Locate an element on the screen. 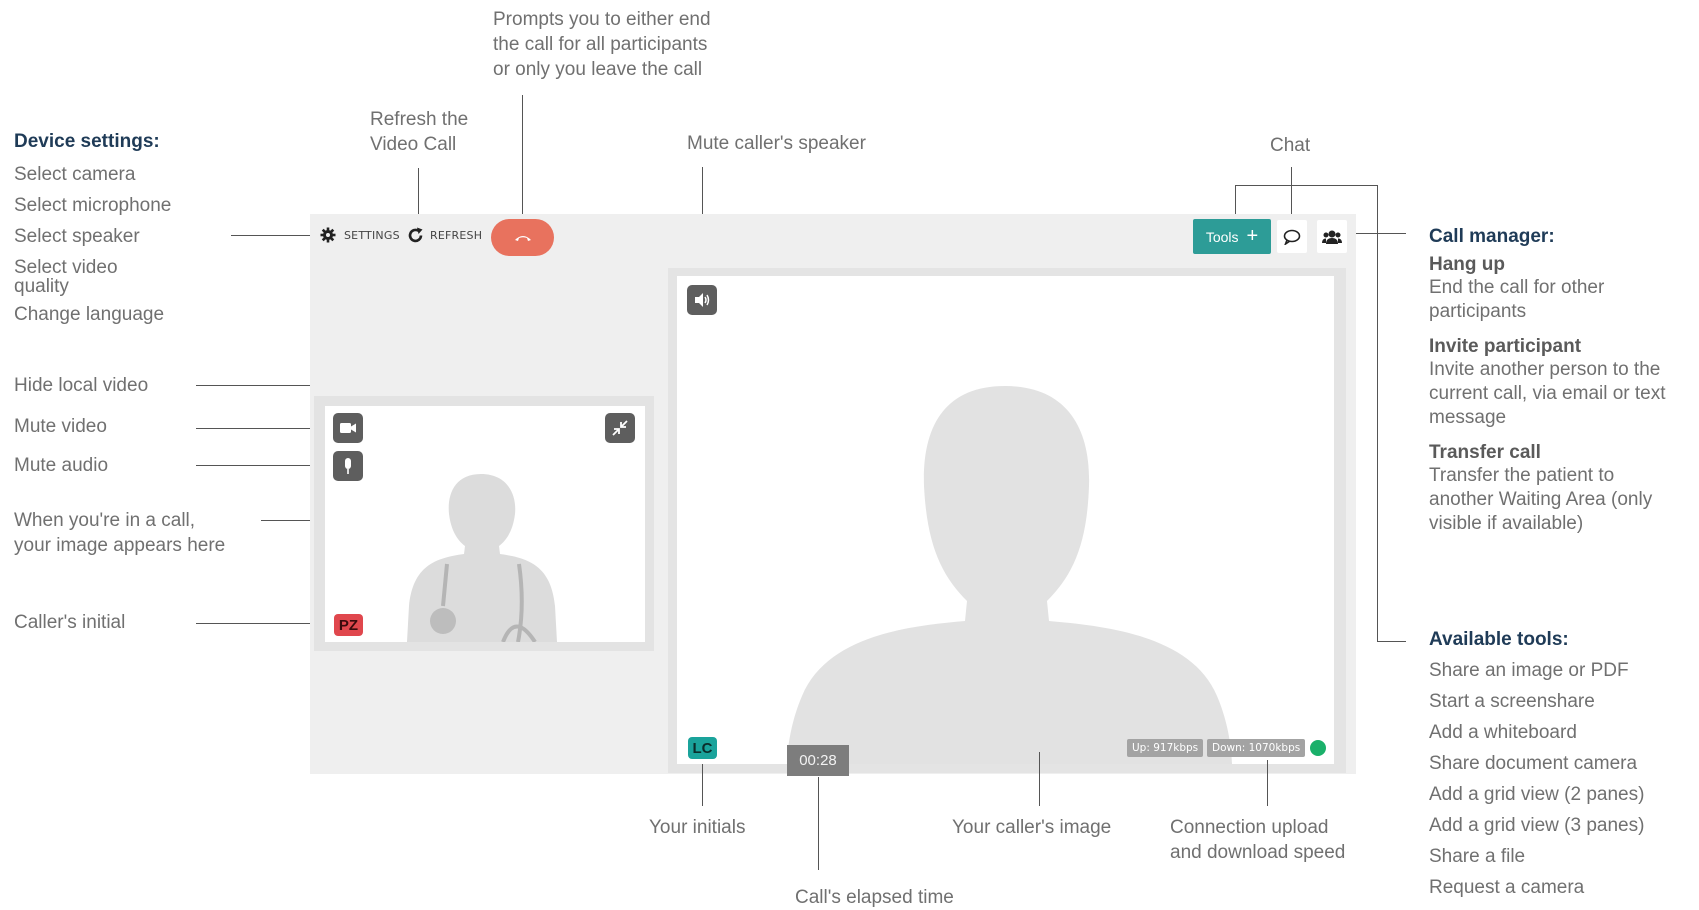  chat-annotation: Chat is located at coordinates (1290, 145).